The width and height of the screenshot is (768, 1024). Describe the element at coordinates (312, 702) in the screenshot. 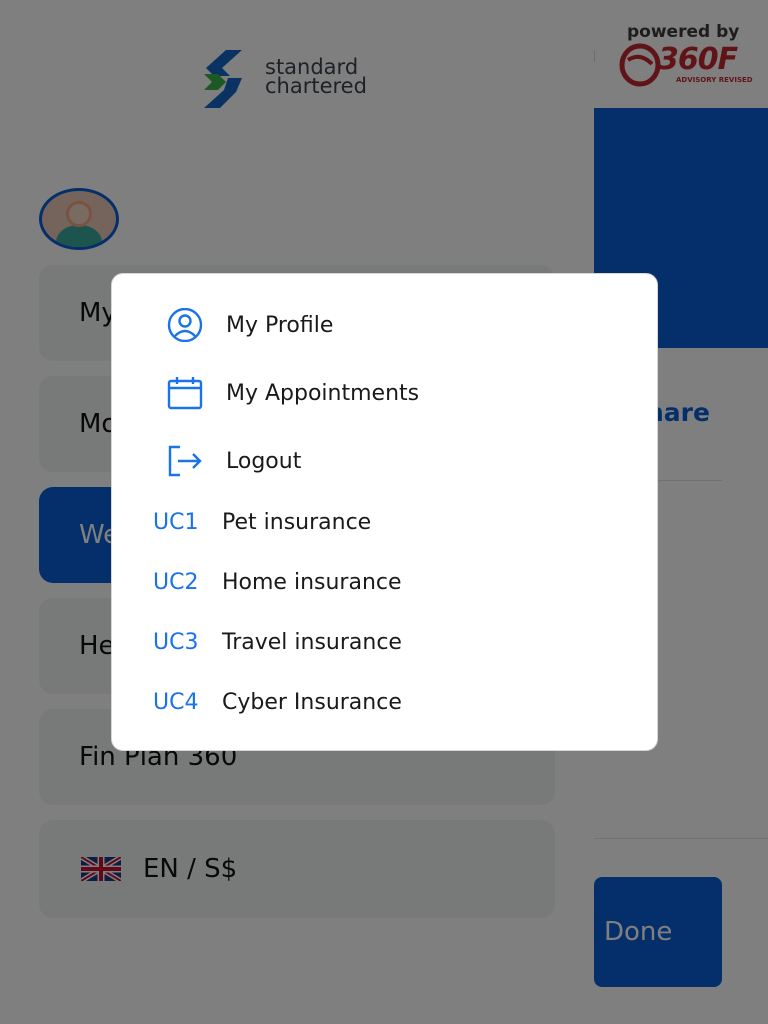

I see `use-case-label: Cyber Insurance` at that location.